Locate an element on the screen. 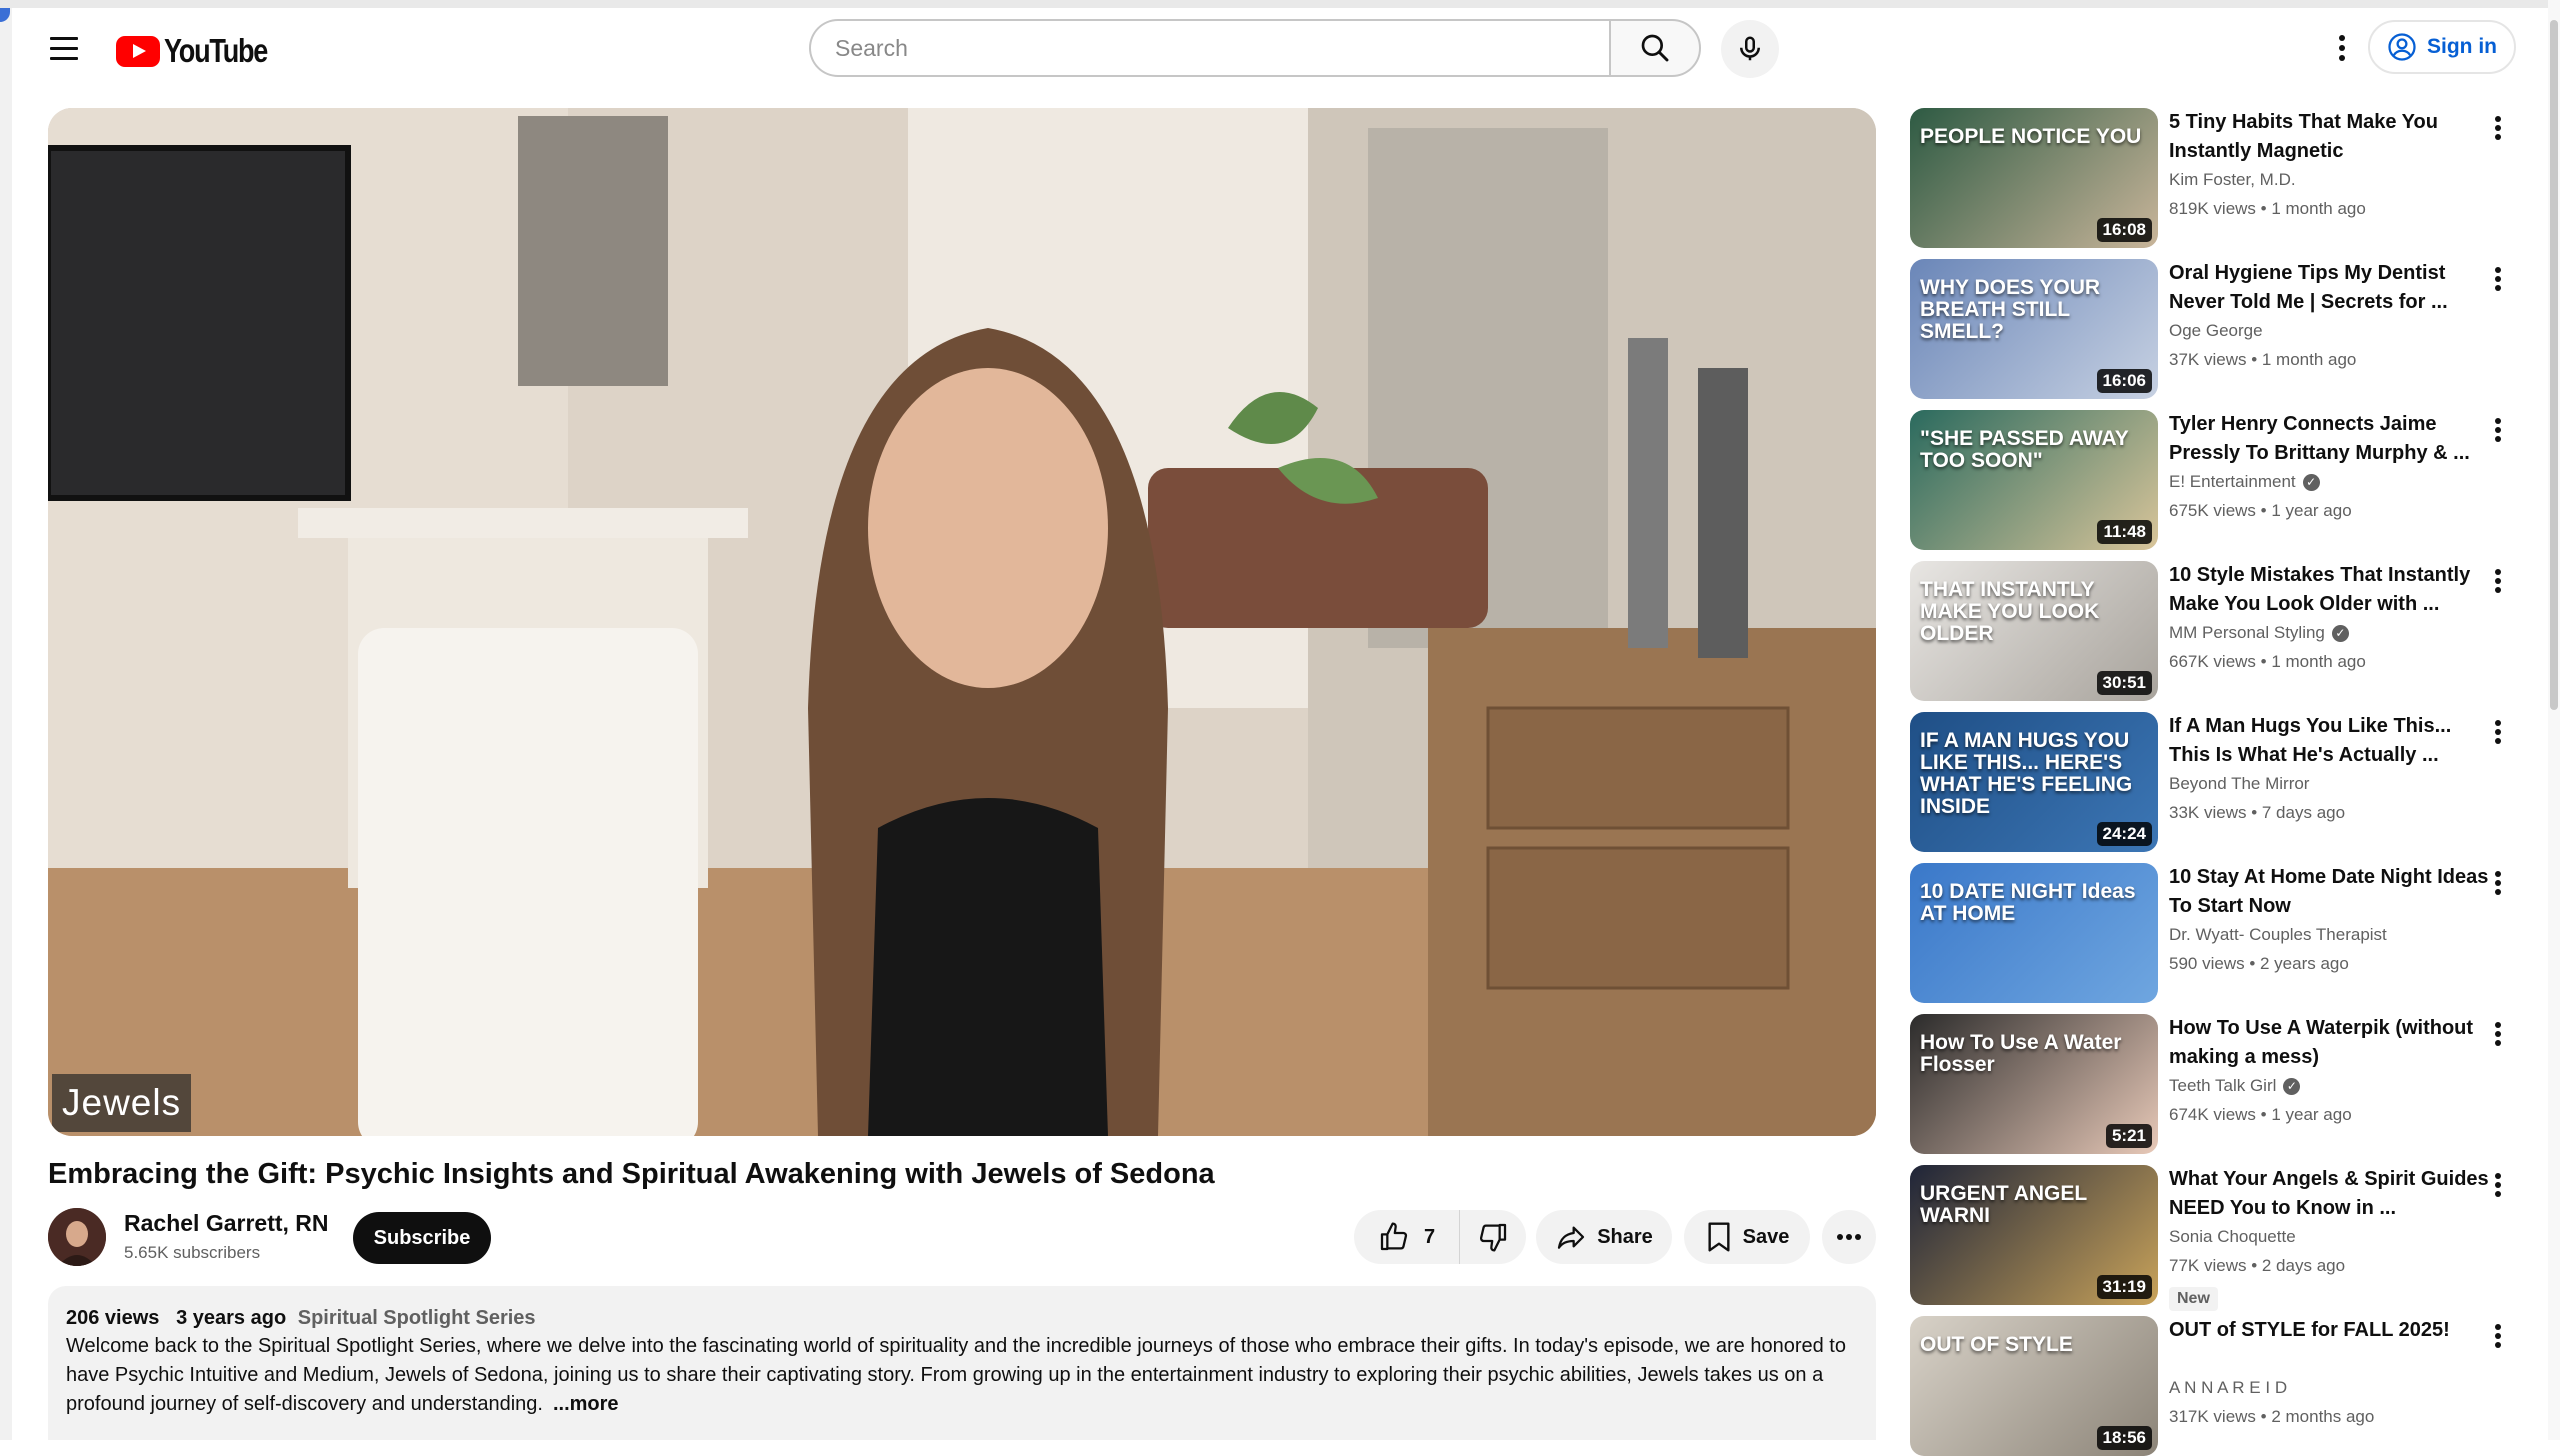 The height and width of the screenshot is (1456, 2560). duration-badge: 16:06 is located at coordinates (2124, 381).